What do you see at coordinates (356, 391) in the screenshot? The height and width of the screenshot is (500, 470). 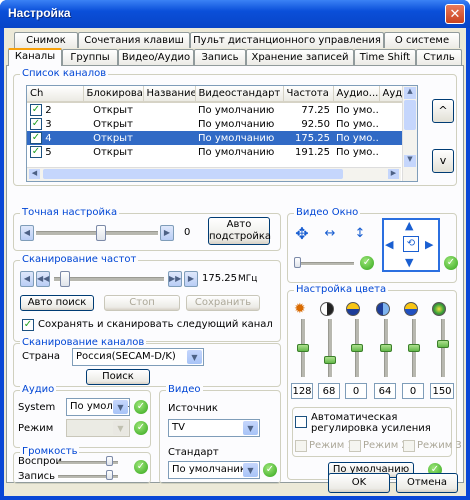 I see `saturation-value: 0` at bounding box center [356, 391].